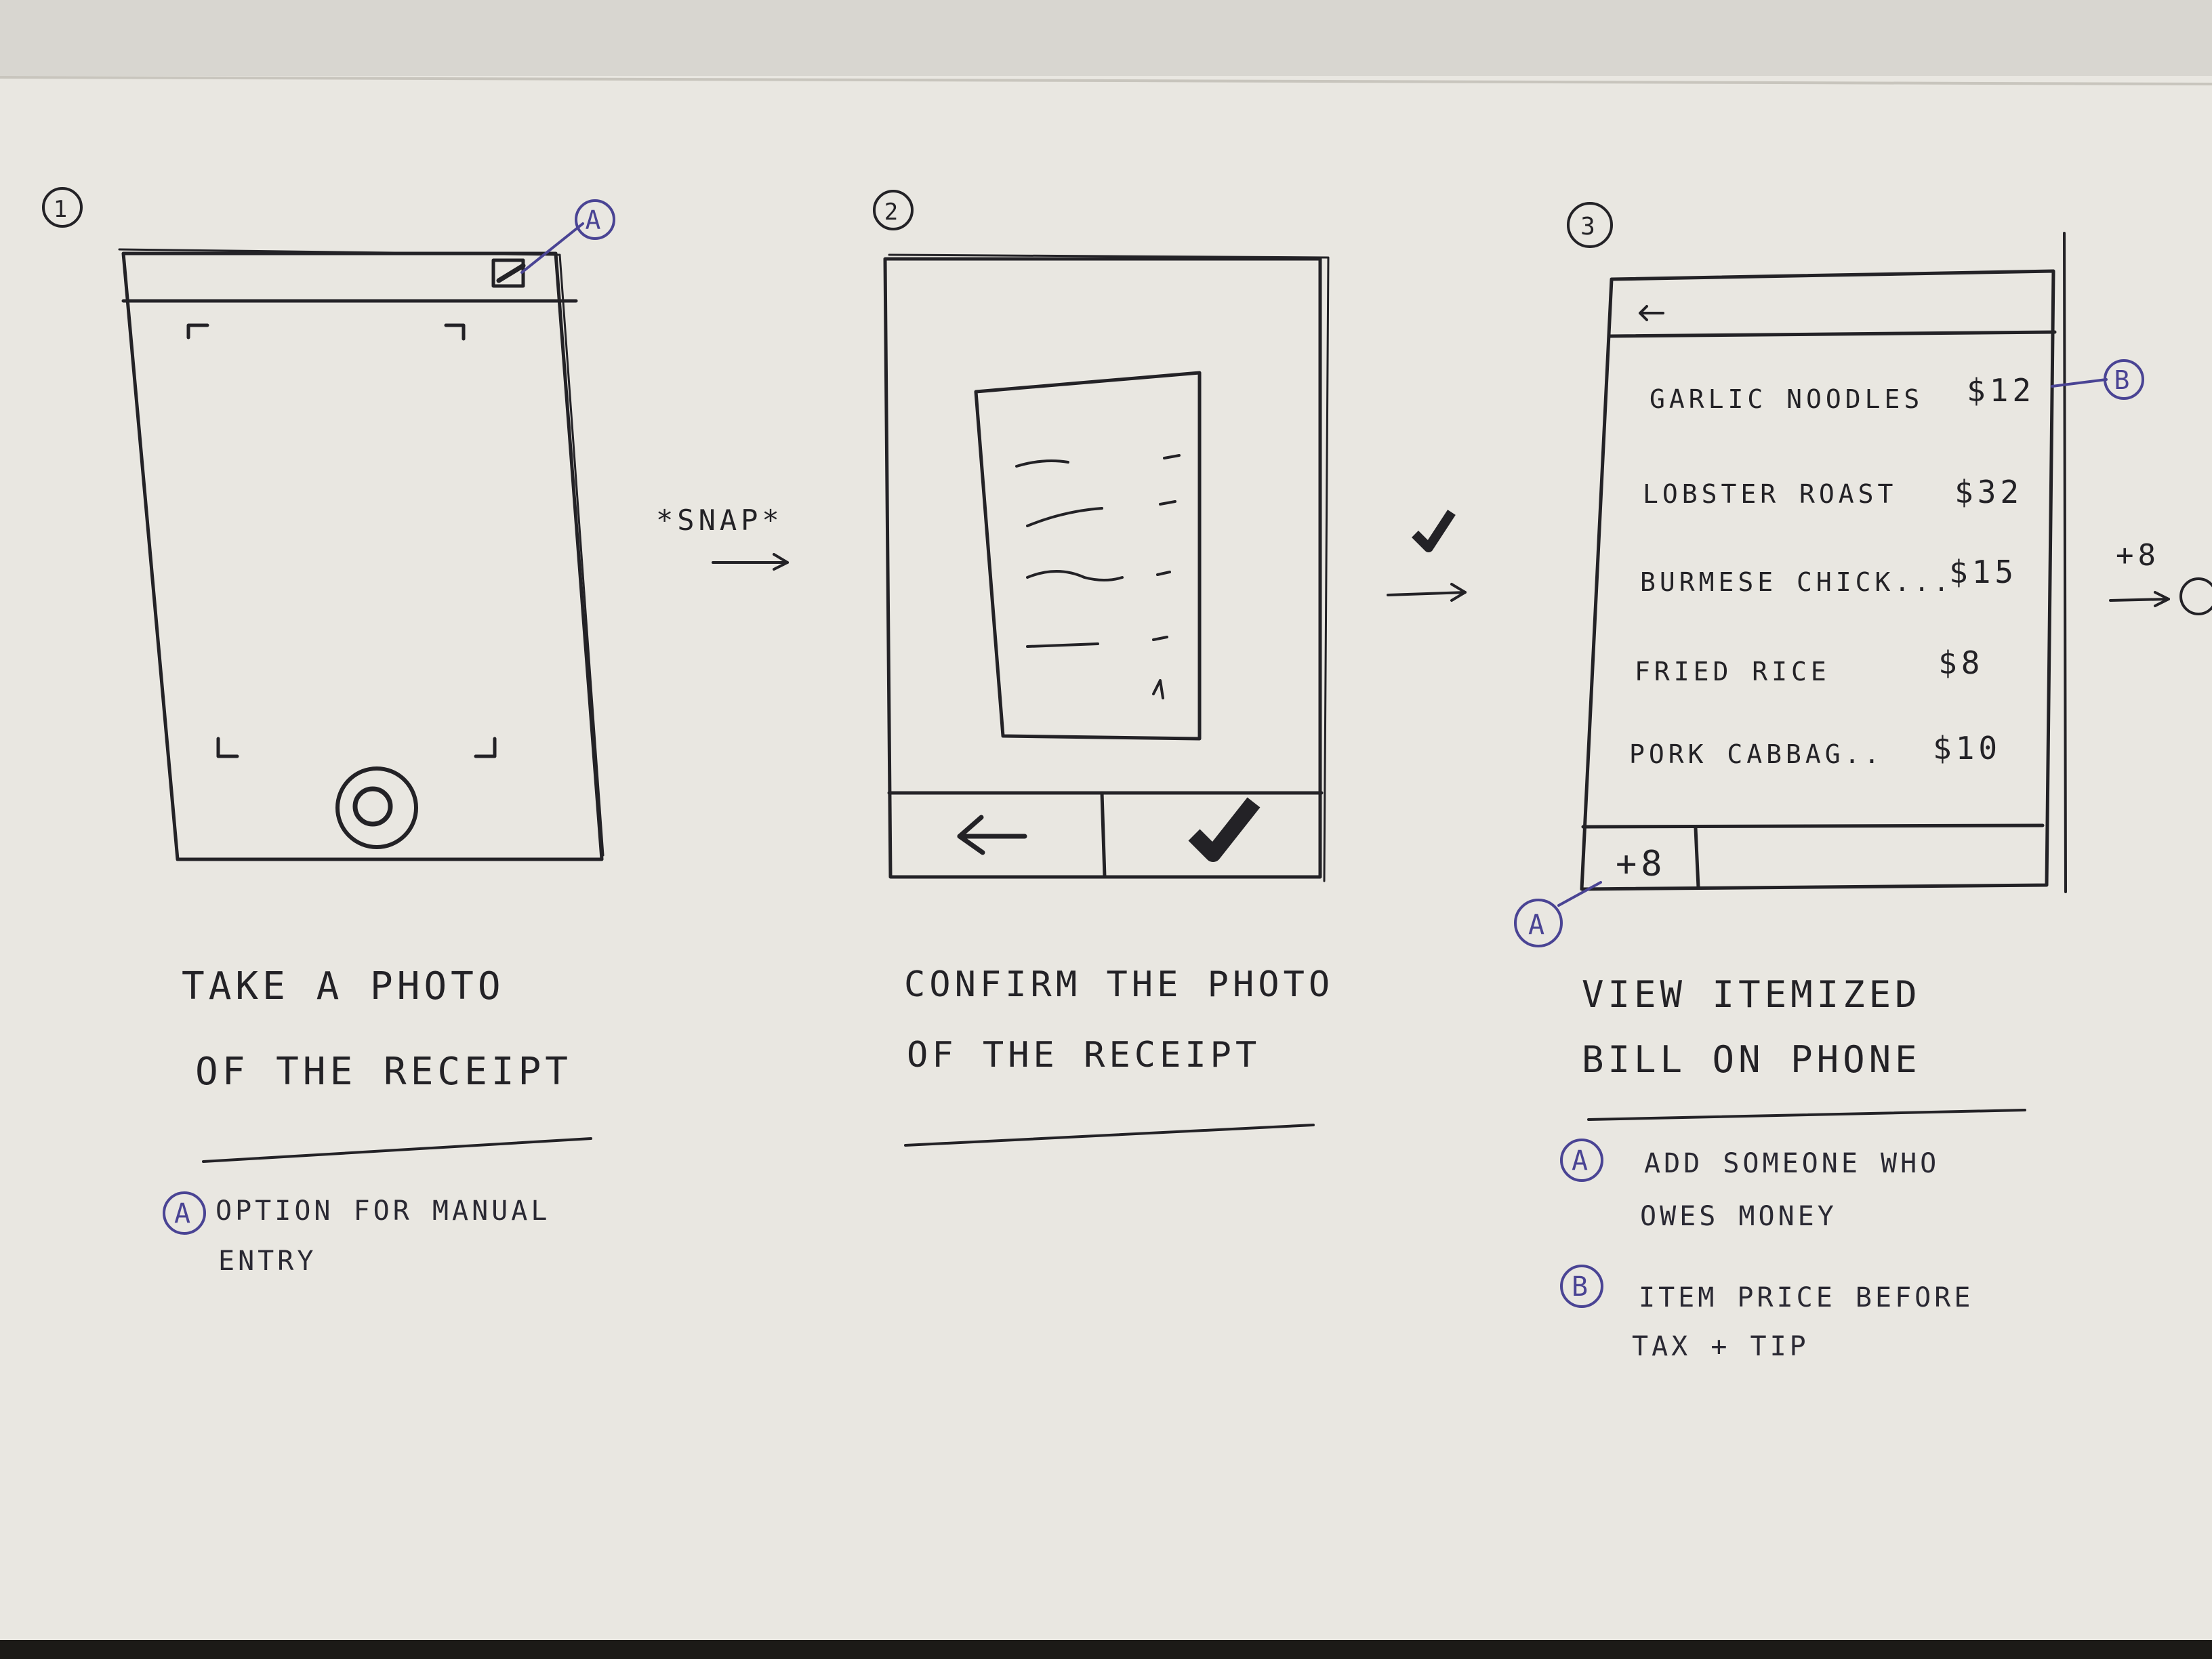  What do you see at coordinates (1961, 662) in the screenshot?
I see `item-price: $8` at bounding box center [1961, 662].